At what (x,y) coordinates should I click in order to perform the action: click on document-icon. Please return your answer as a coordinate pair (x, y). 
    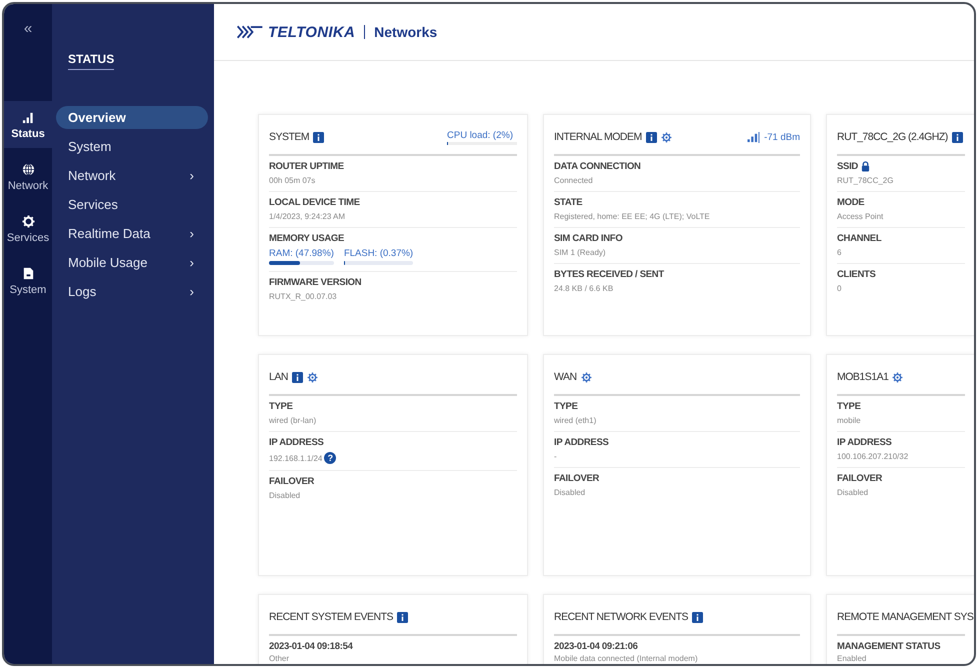
    Looking at the image, I should click on (28, 273).